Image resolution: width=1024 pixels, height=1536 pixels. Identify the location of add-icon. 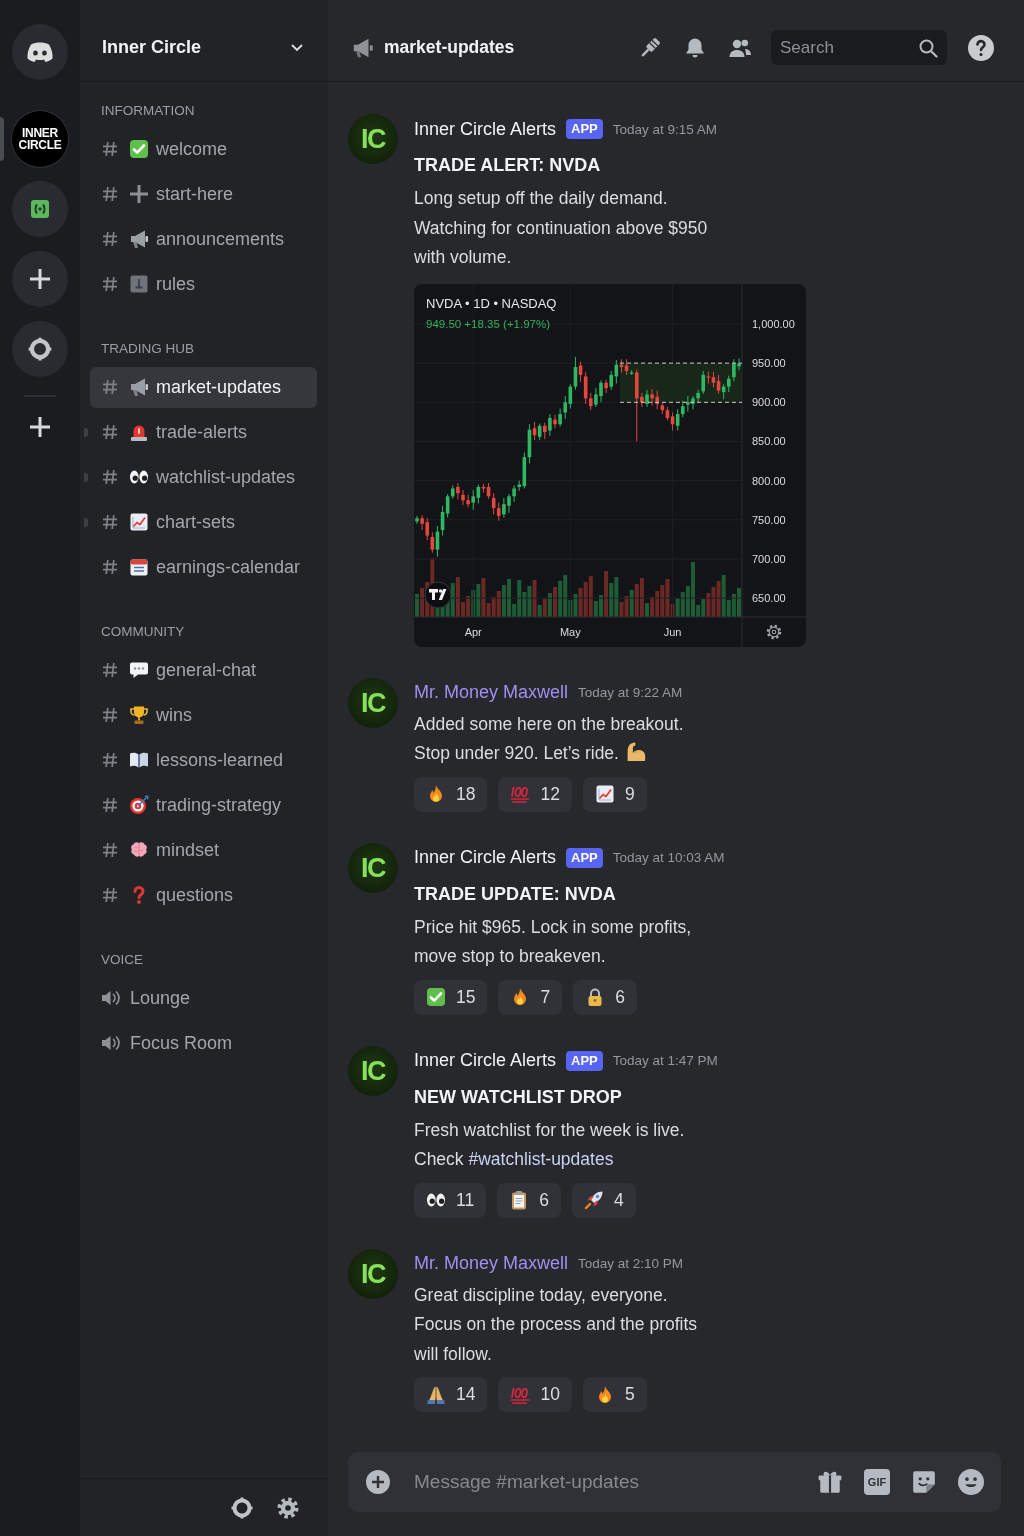
(378, 1482).